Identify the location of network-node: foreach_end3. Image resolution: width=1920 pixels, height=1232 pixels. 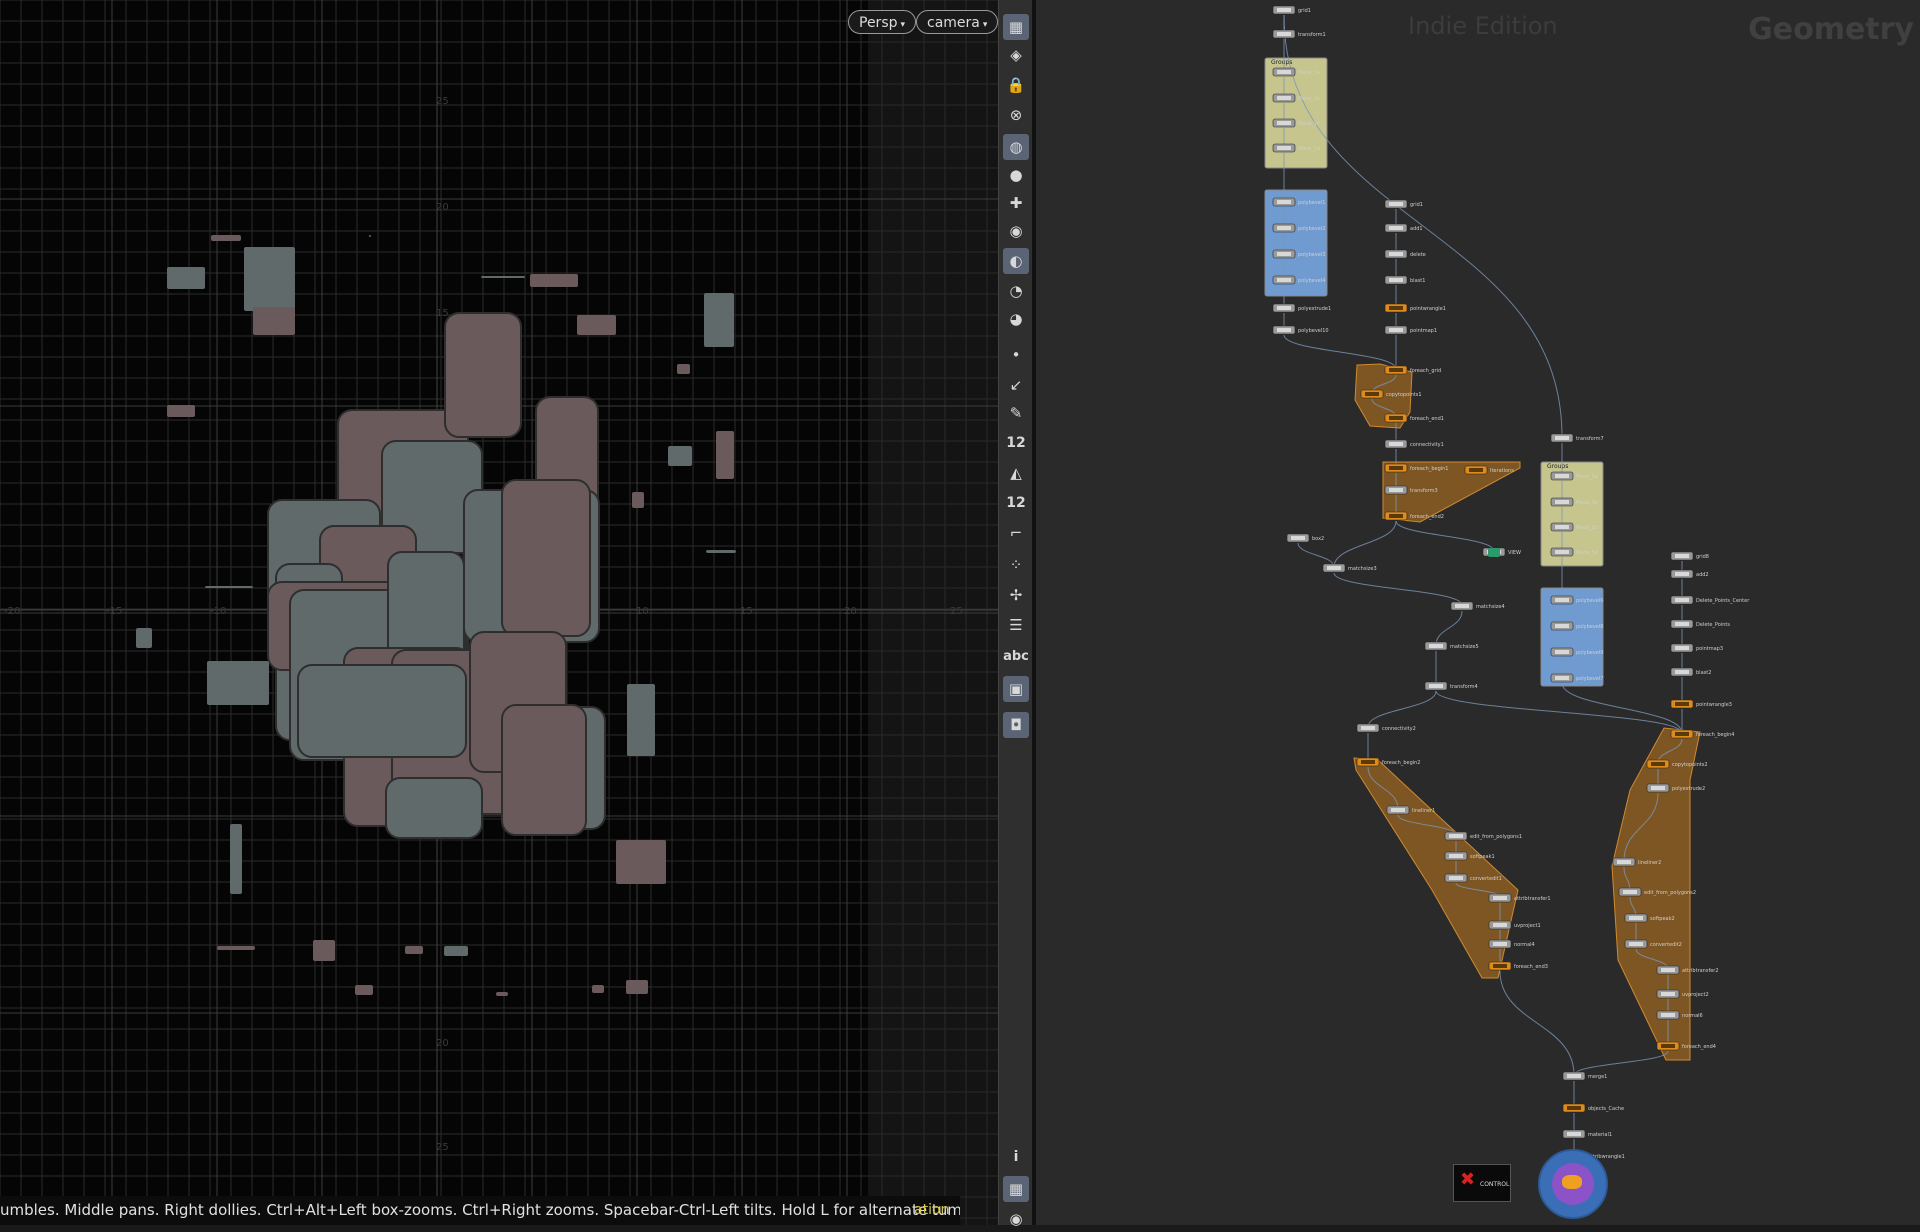
(1518, 966).